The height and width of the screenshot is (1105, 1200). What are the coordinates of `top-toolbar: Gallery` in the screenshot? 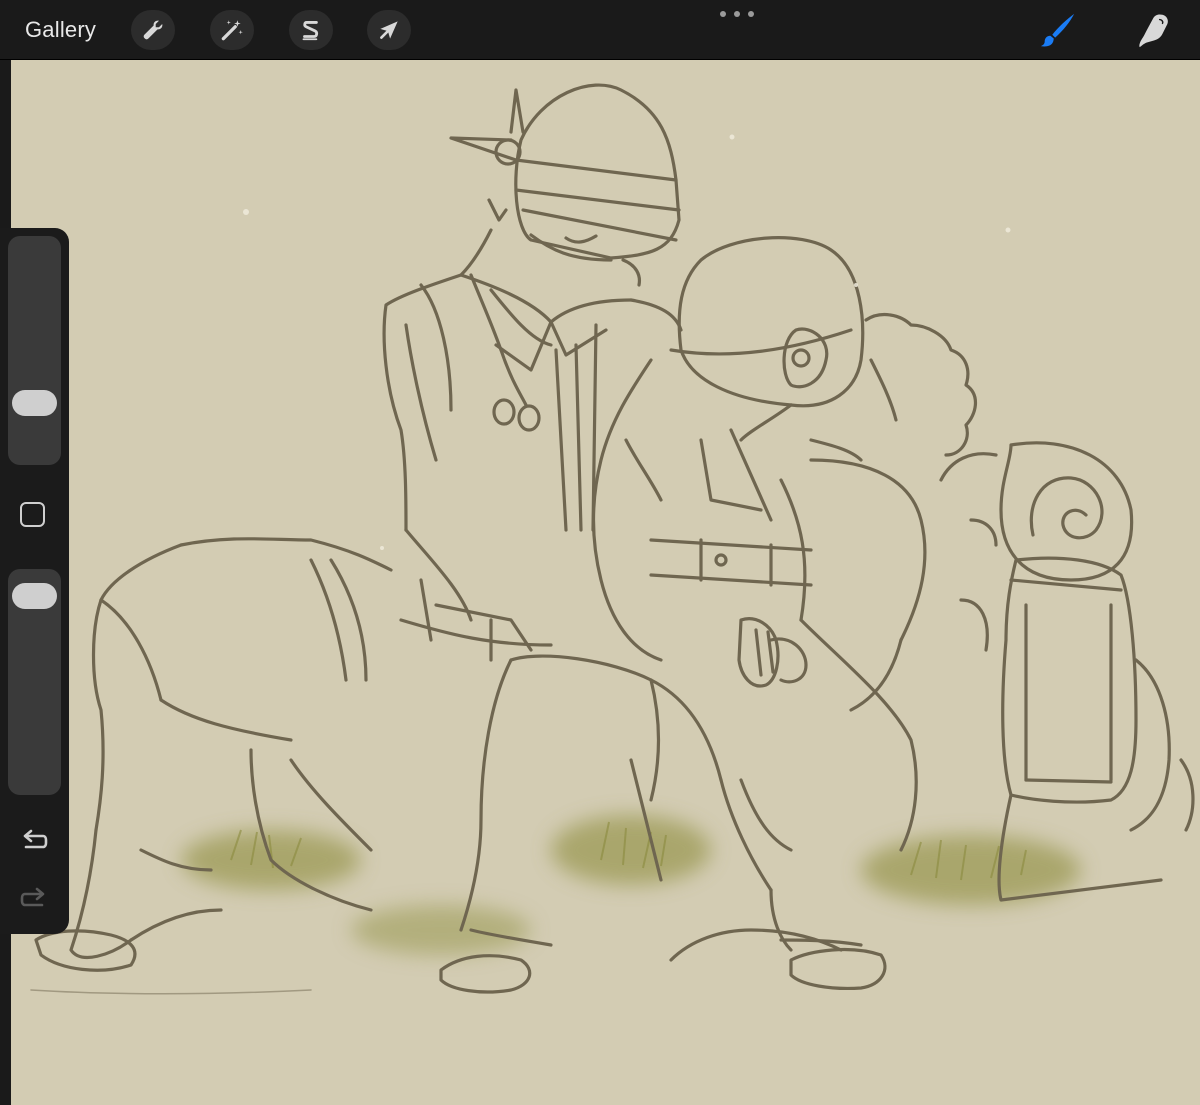 It's located at (600, 30).